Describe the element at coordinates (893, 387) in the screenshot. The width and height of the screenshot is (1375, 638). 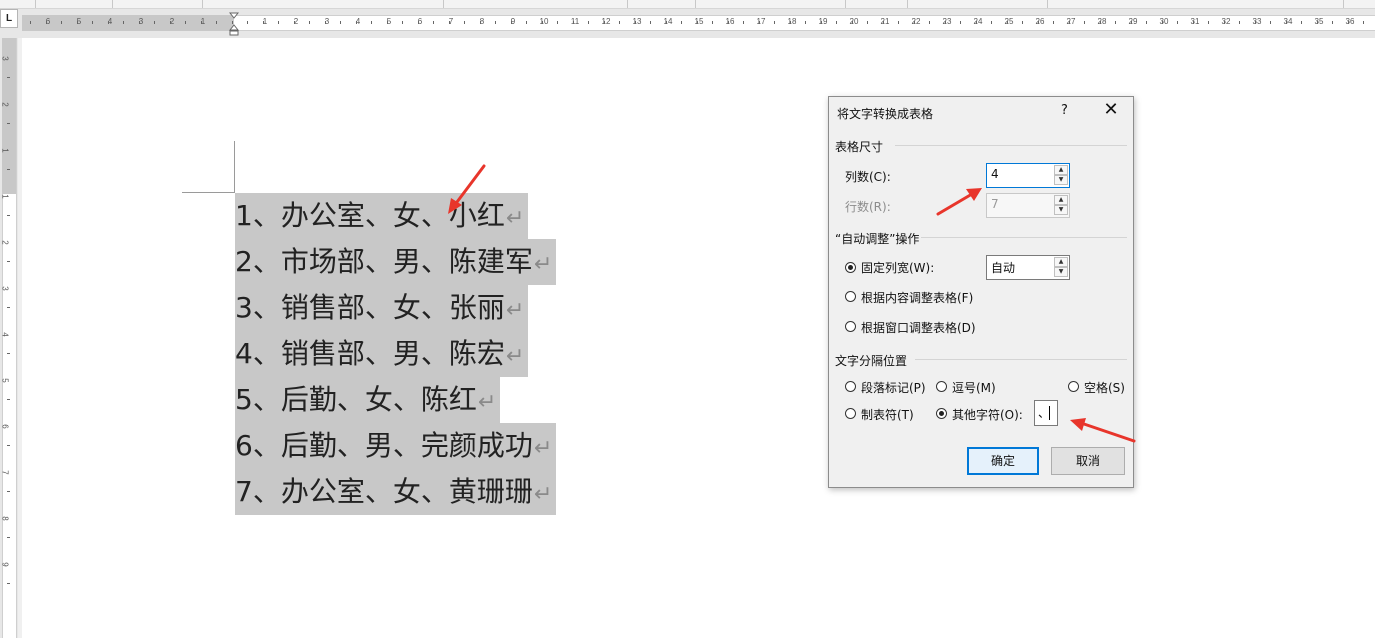
I see `paragraph-mark-label: 段落标记(P)` at that location.